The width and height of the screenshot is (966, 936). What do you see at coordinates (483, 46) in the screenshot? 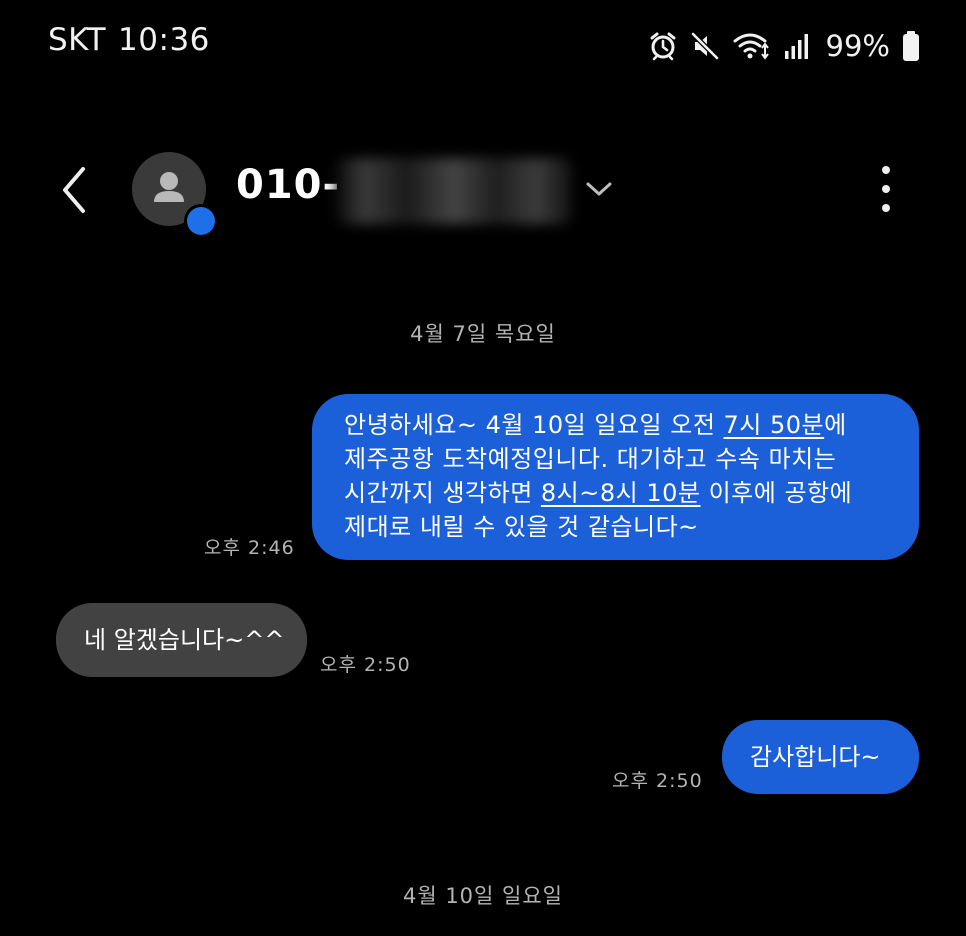
I see `status-bar: SKT 10:36 99%` at bounding box center [483, 46].